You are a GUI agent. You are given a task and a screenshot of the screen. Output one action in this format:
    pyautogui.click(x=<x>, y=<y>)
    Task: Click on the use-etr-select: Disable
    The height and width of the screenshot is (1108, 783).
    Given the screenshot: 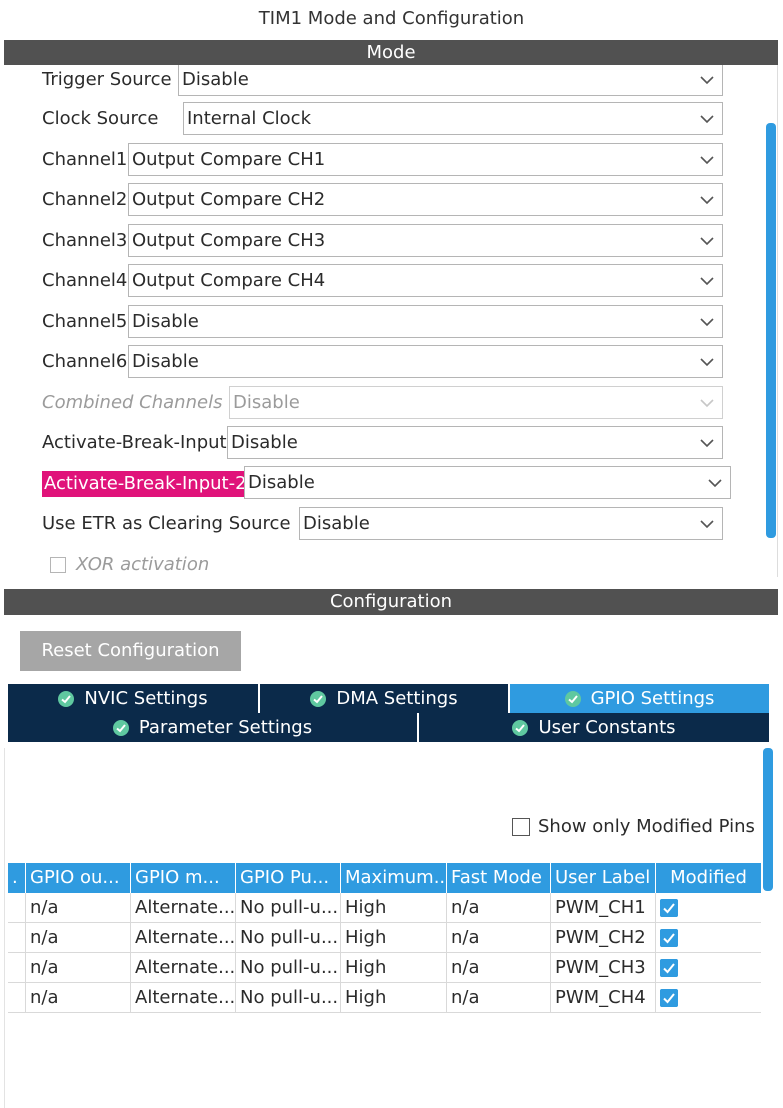 What is the action you would take?
    pyautogui.click(x=511, y=523)
    